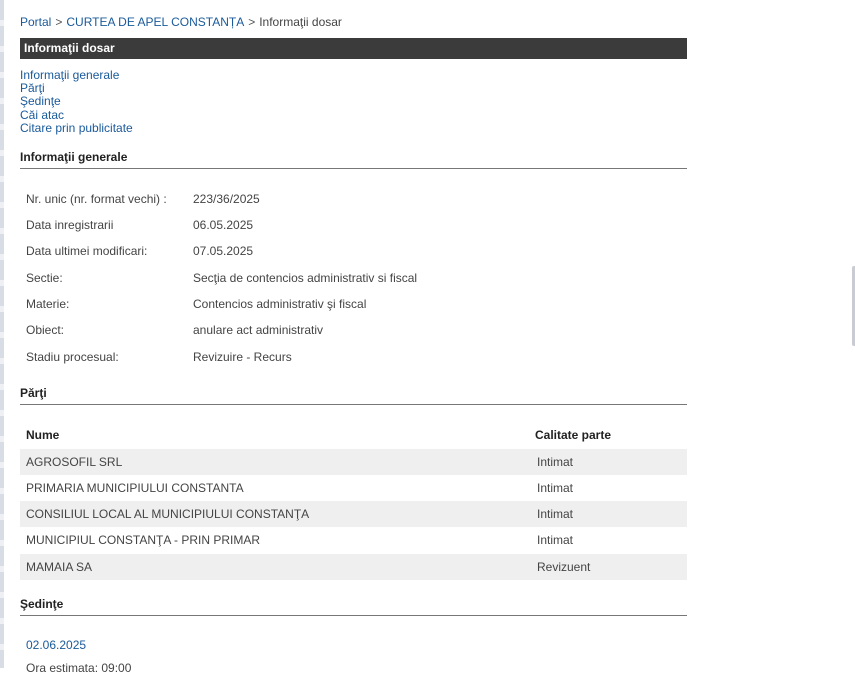 The image size is (855, 675). Describe the element at coordinates (353, 606) in the screenshot. I see `section-heading-sedinte: Şedinţe` at that location.